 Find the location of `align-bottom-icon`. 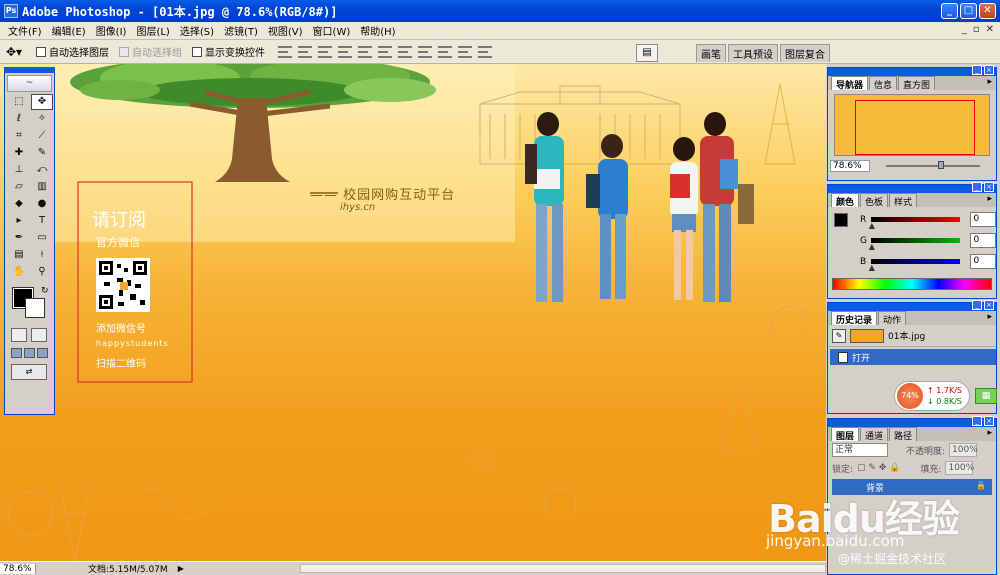

align-bottom-icon is located at coordinates (325, 51).